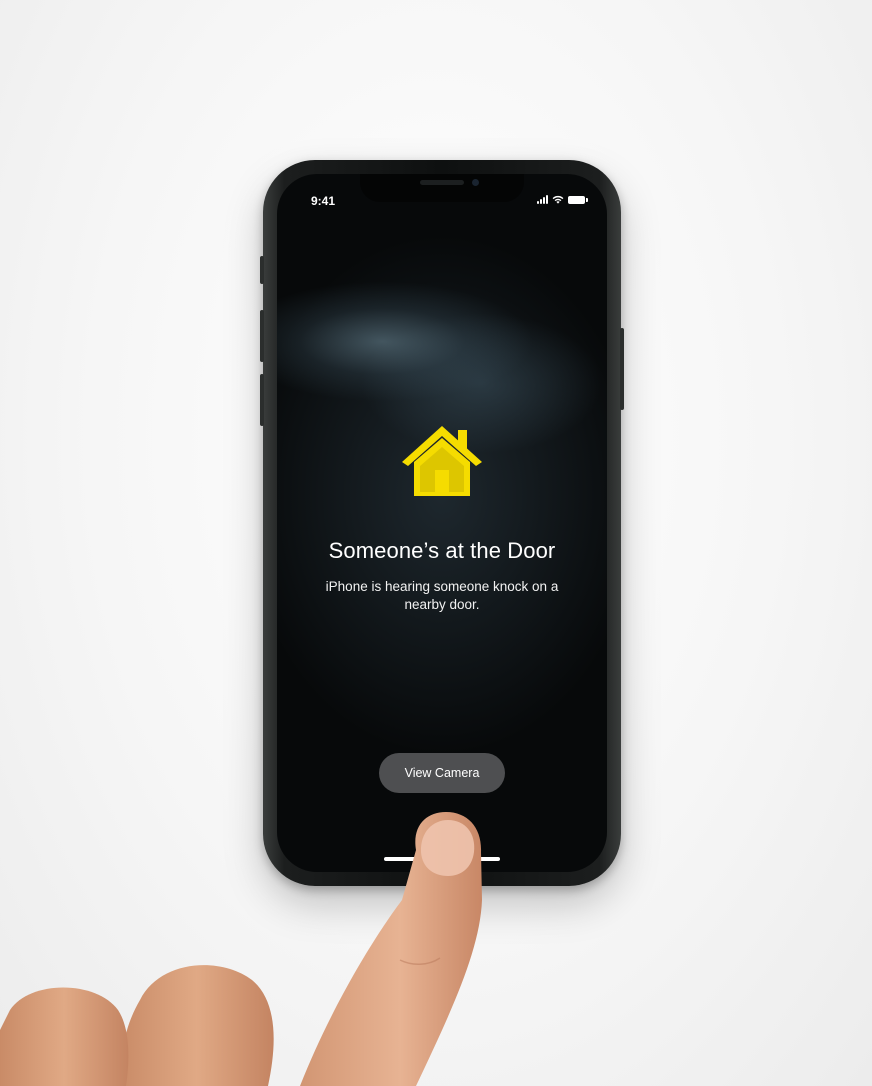 Image resolution: width=872 pixels, height=1086 pixels. I want to click on silent-switch, so click(262, 270).